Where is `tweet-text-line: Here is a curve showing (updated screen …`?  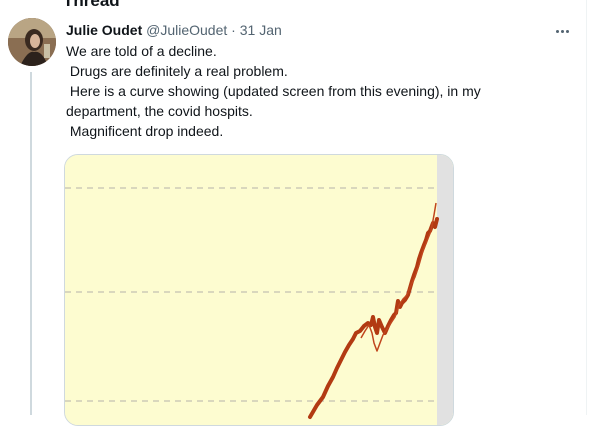
tweet-text-line: Here is a curve showing (updated screen … is located at coordinates (273, 91).